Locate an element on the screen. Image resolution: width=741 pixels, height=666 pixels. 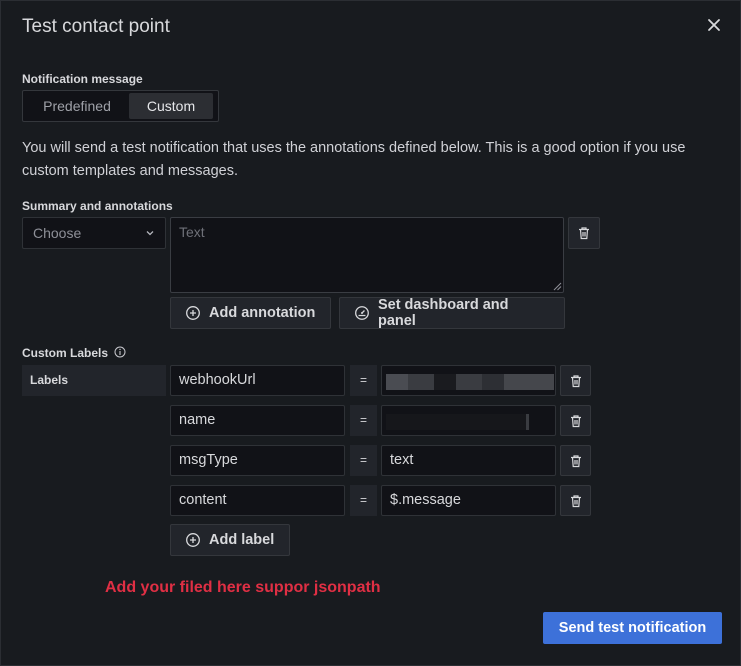
option-predefined: Predefined is located at coordinates (77, 106).